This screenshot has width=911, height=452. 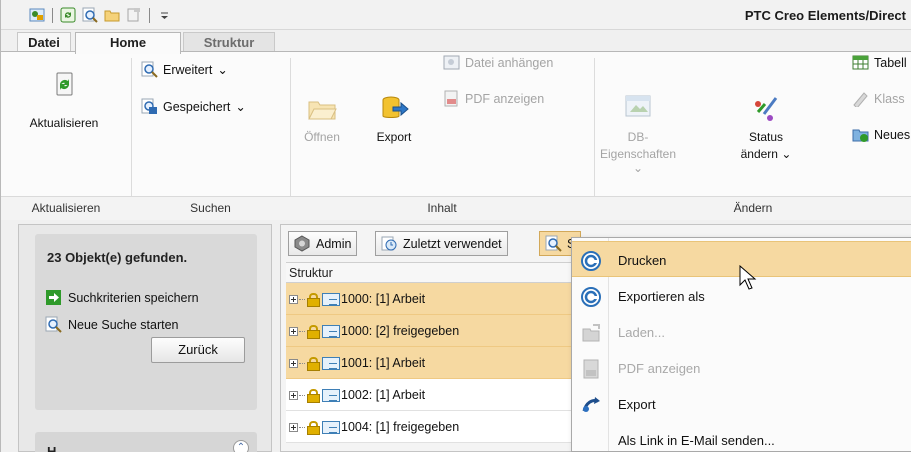 I want to click on save-criteria-link: Suchkriterien speichern, so click(x=122, y=297).